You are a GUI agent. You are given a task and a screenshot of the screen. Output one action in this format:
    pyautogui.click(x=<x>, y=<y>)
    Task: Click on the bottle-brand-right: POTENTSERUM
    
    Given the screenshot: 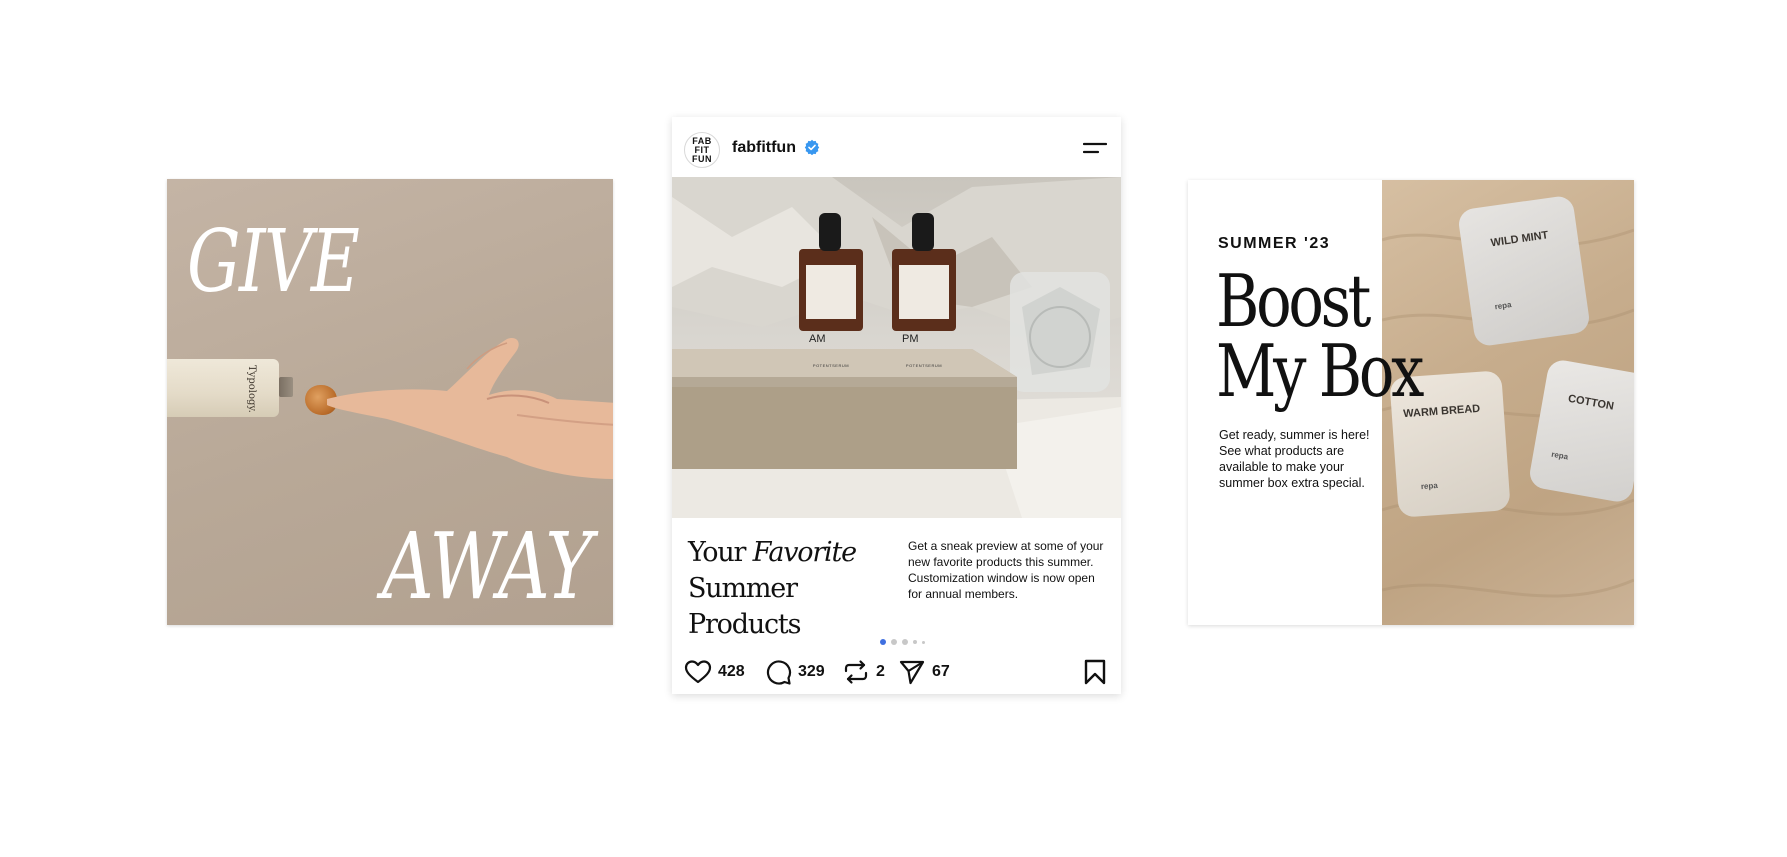 What is the action you would take?
    pyautogui.click(x=924, y=365)
    